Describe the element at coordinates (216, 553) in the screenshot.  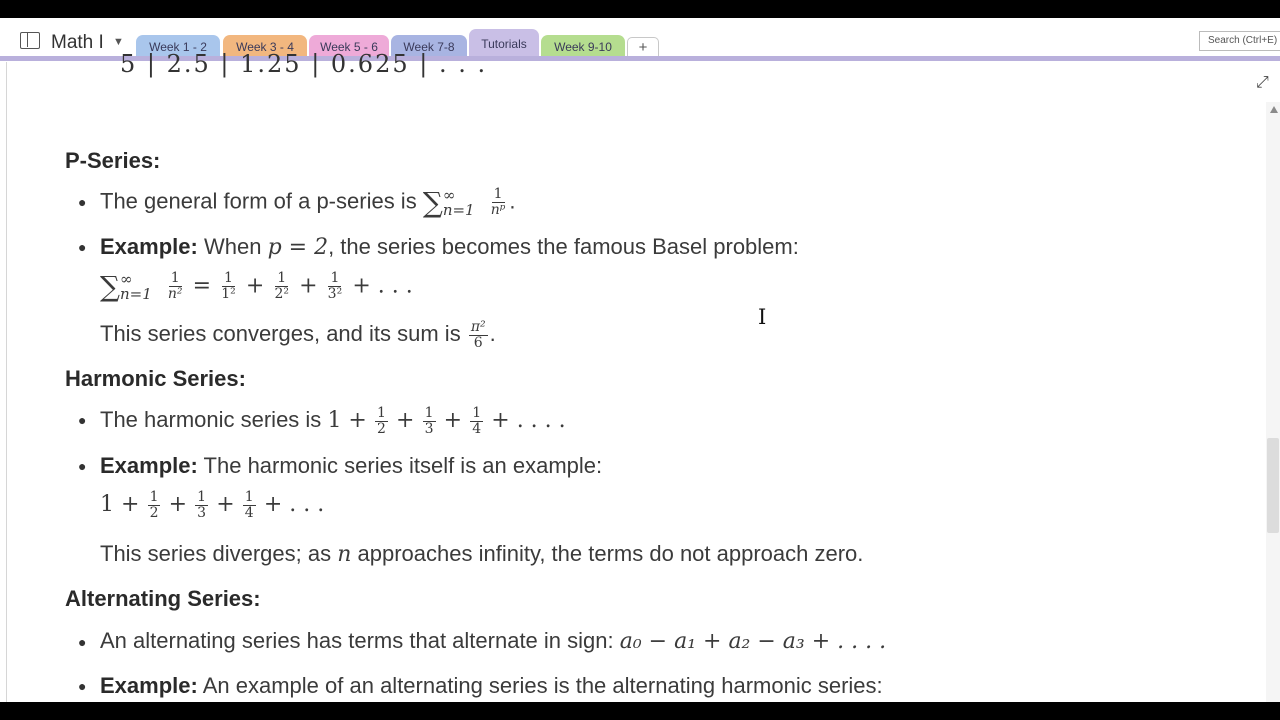
I see `diverges-text: This series diverges; as` at that location.